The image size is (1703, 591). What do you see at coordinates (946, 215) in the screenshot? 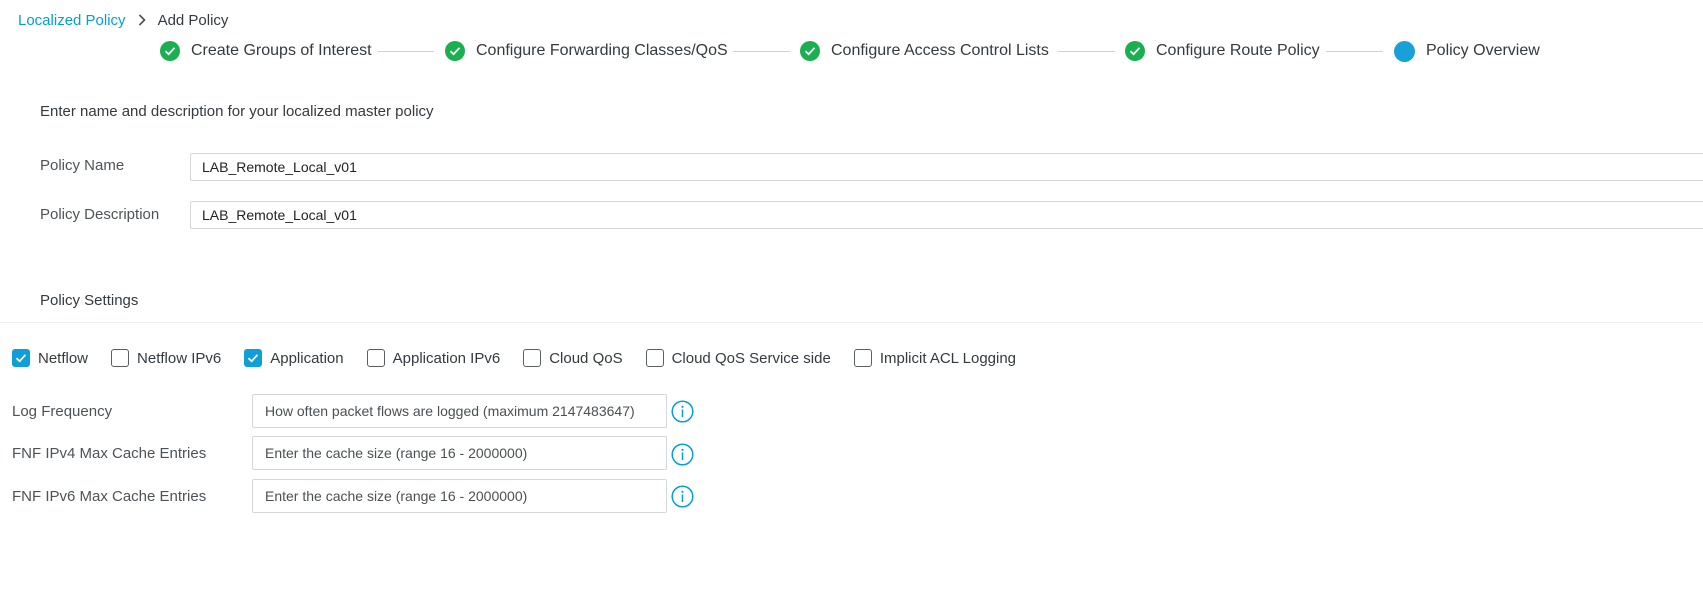
I see `policy-description-input` at bounding box center [946, 215].